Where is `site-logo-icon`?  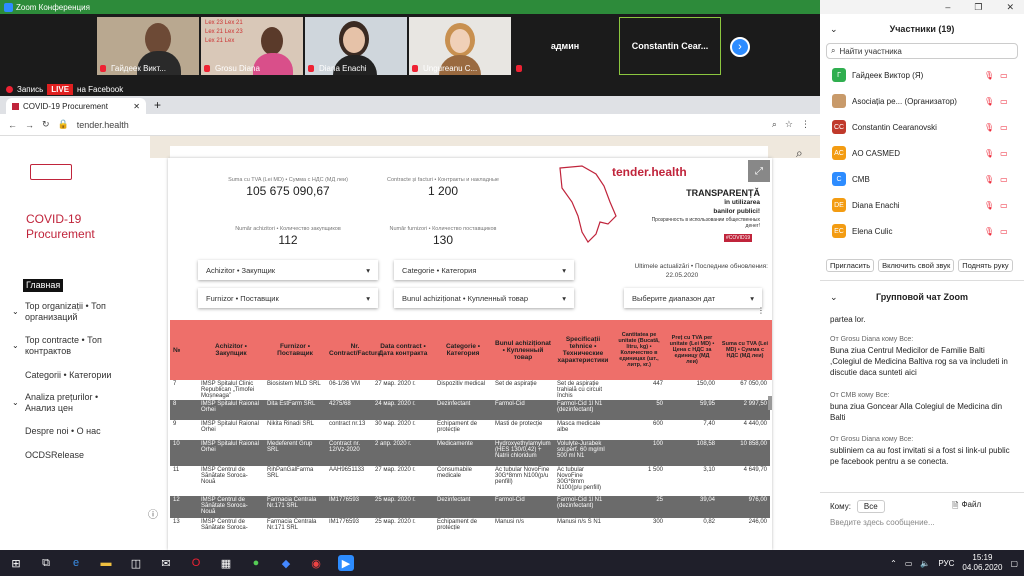
site-logo-icon is located at coordinates (51, 172).